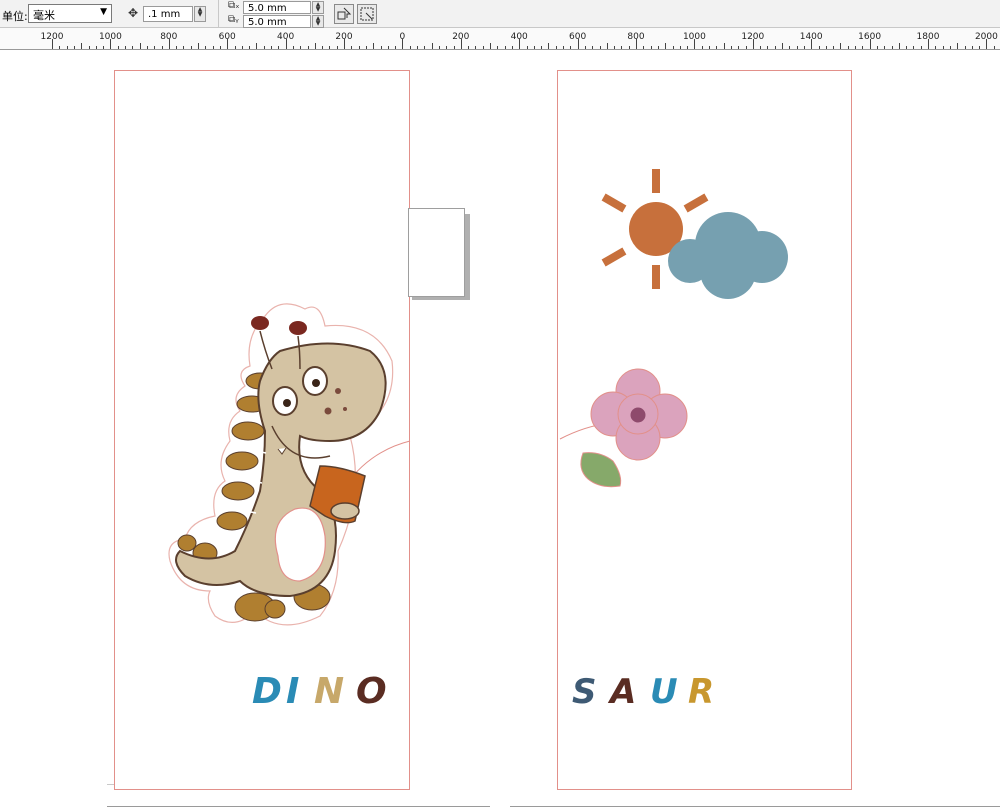 Image resolution: width=1000 pixels, height=810 pixels. Describe the element at coordinates (200, 14) in the screenshot. I see `nudge-spinner: ▲ ▼` at that location.